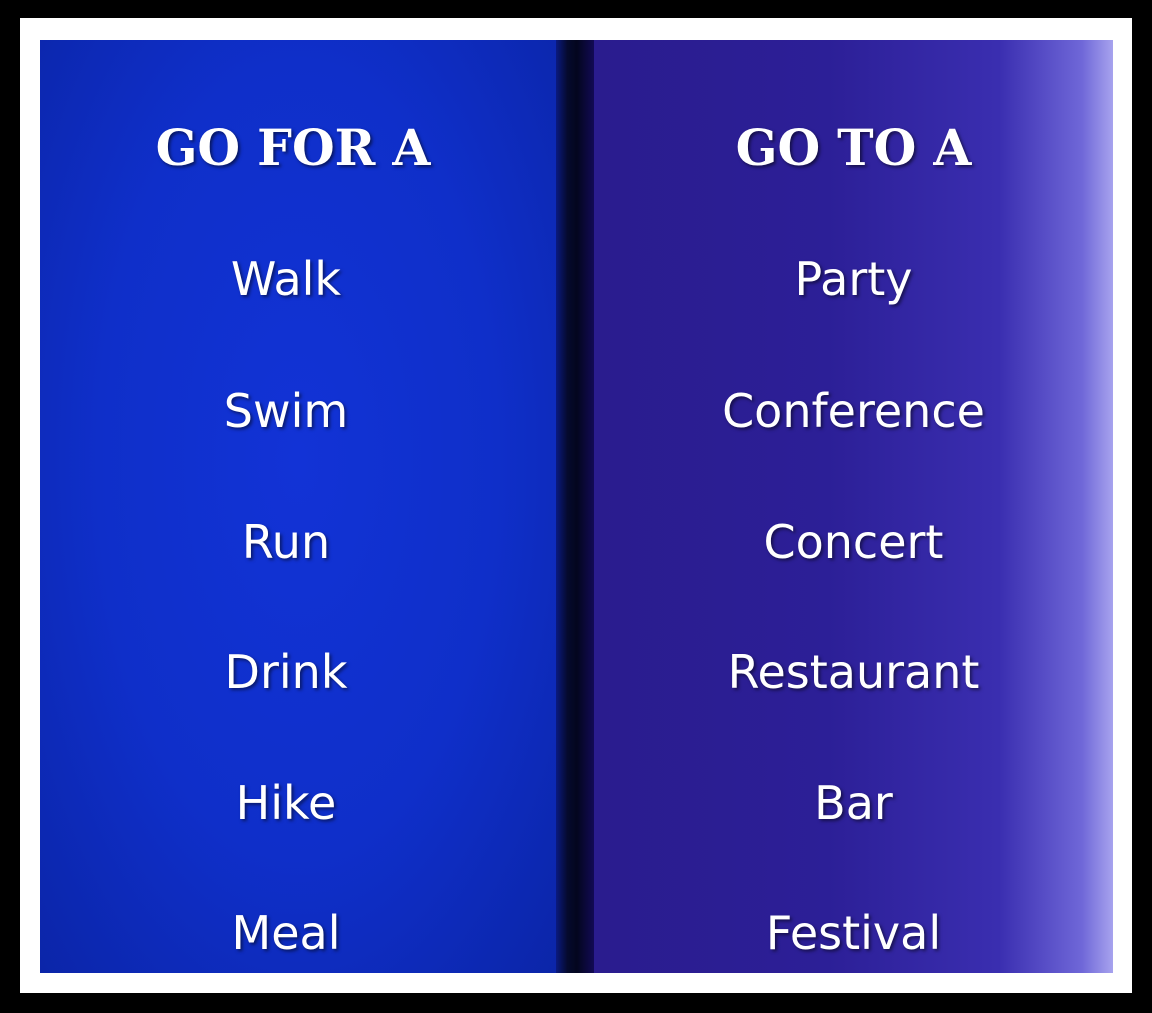 The height and width of the screenshot is (1013, 1152). Describe the element at coordinates (853, 672) in the screenshot. I see `go-to-item: Restaurant` at that location.